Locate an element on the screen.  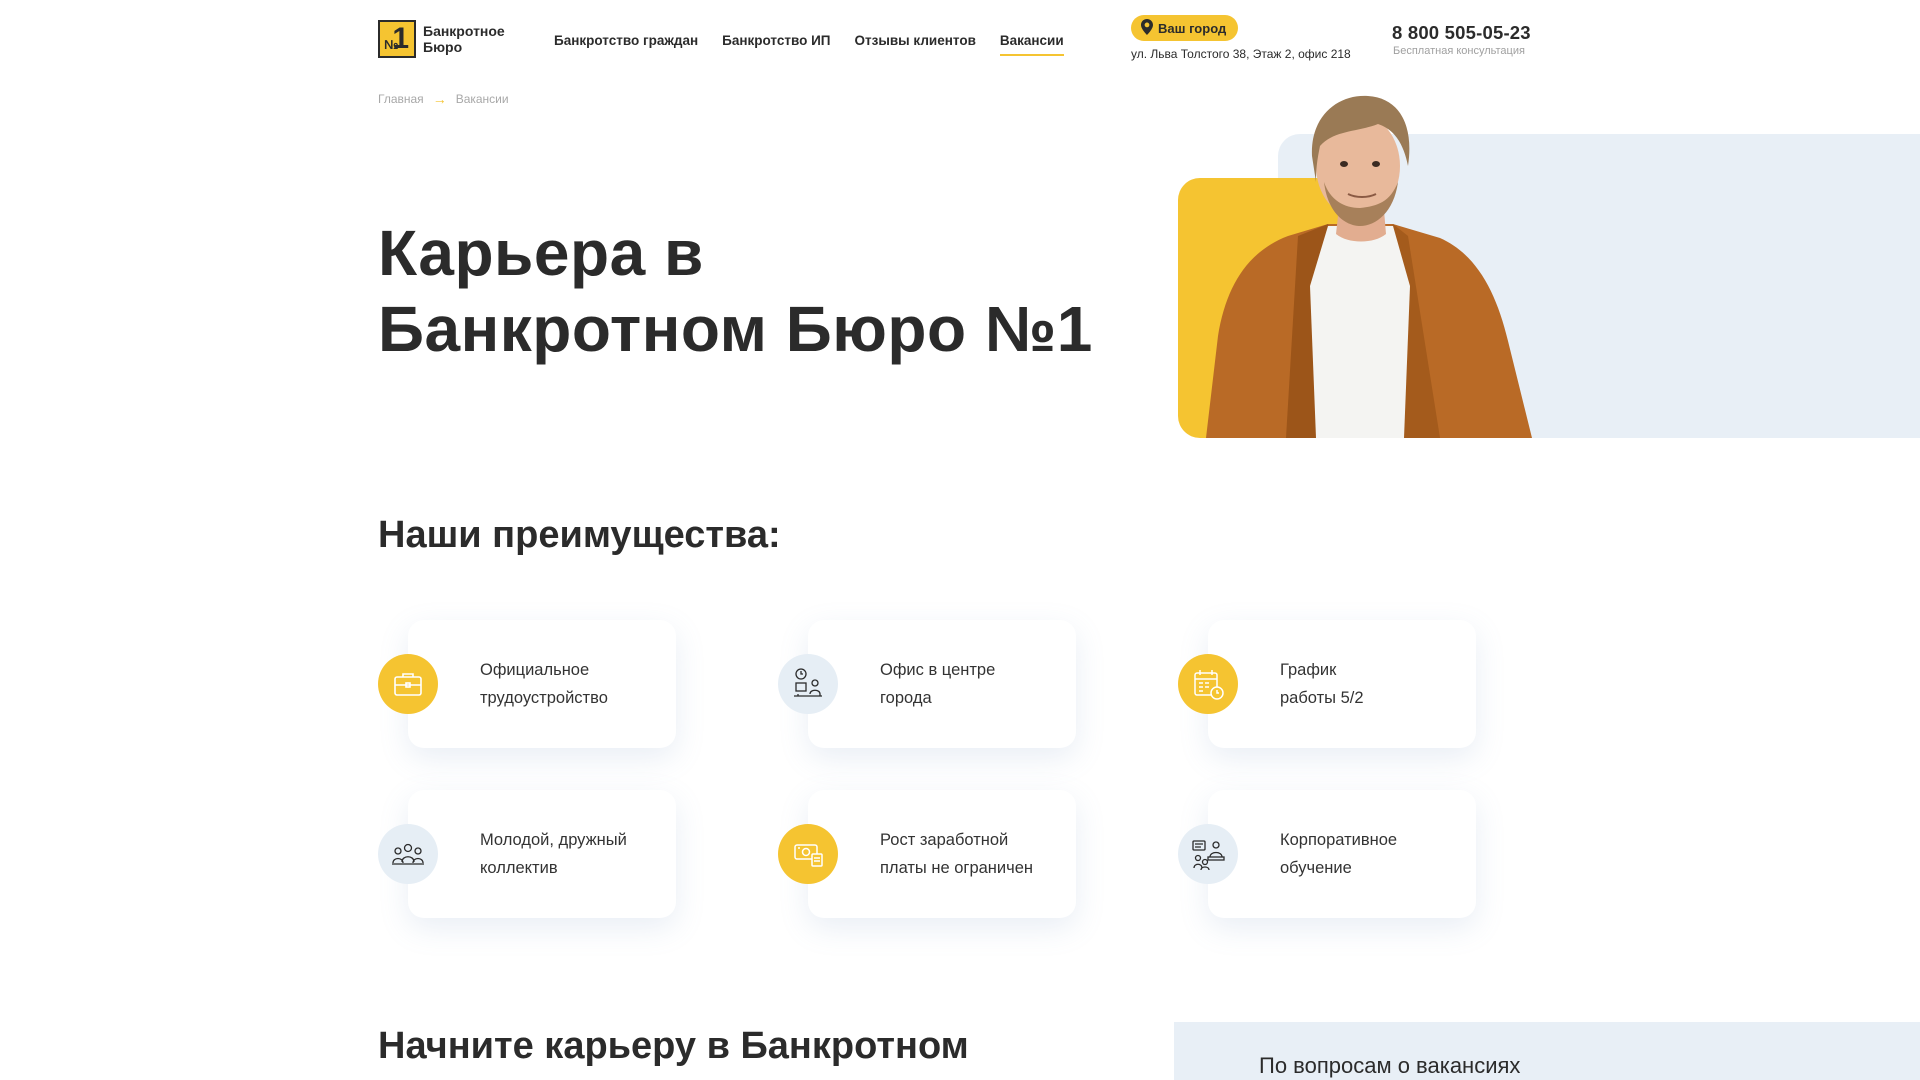
advantage-text: Корпоративное обучение is located at coordinates (1338, 854).